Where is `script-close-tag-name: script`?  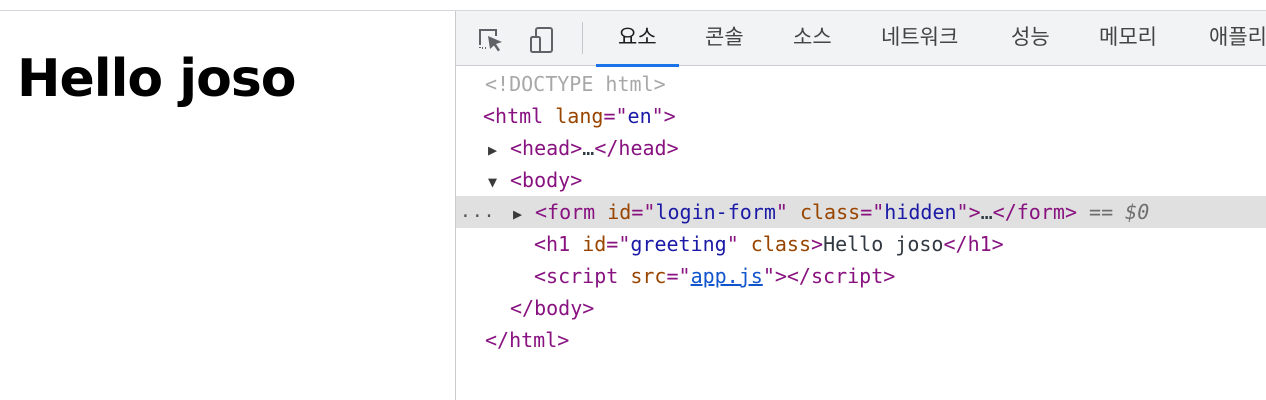 script-close-tag-name: script is located at coordinates (847, 276).